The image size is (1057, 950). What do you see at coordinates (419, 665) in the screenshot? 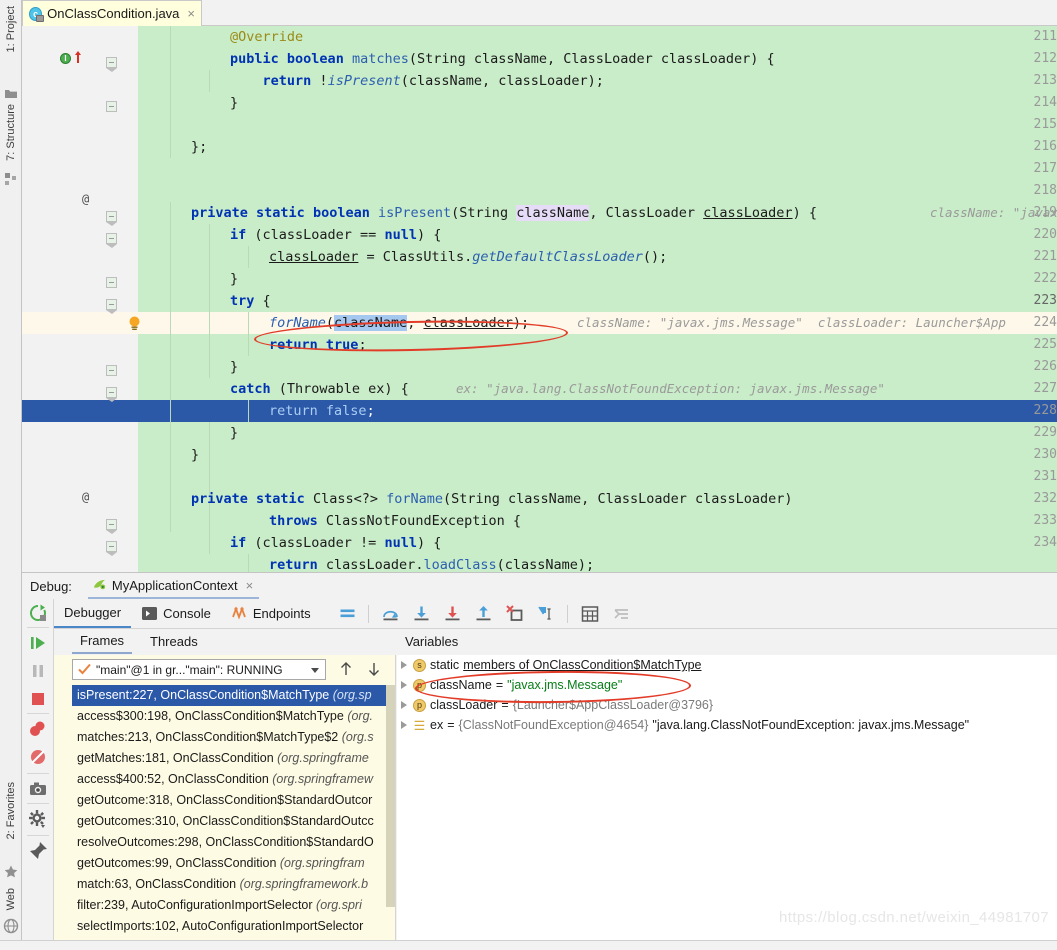
I see `static-badge-icon: s` at bounding box center [419, 665].